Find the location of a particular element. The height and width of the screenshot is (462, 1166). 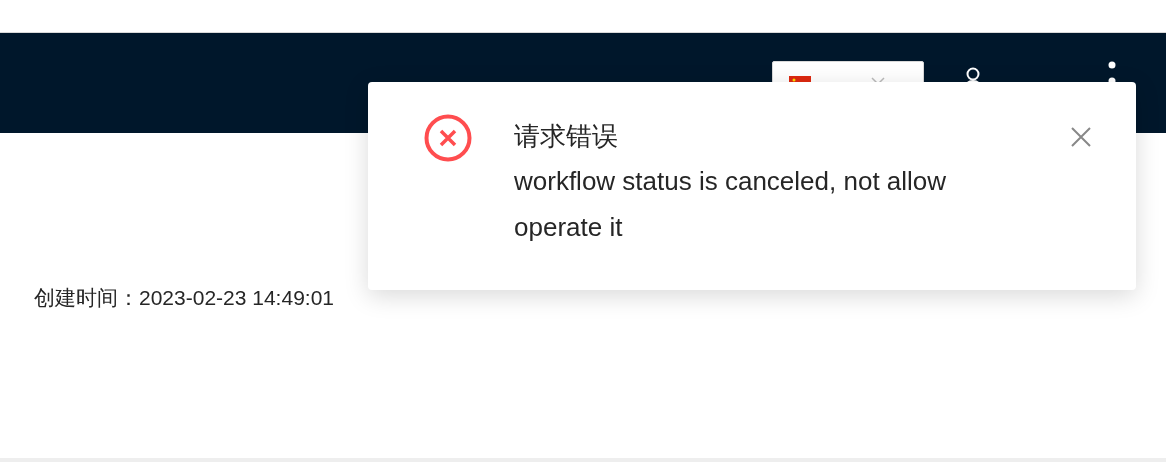

created-label: 创建时间： is located at coordinates (86, 298).